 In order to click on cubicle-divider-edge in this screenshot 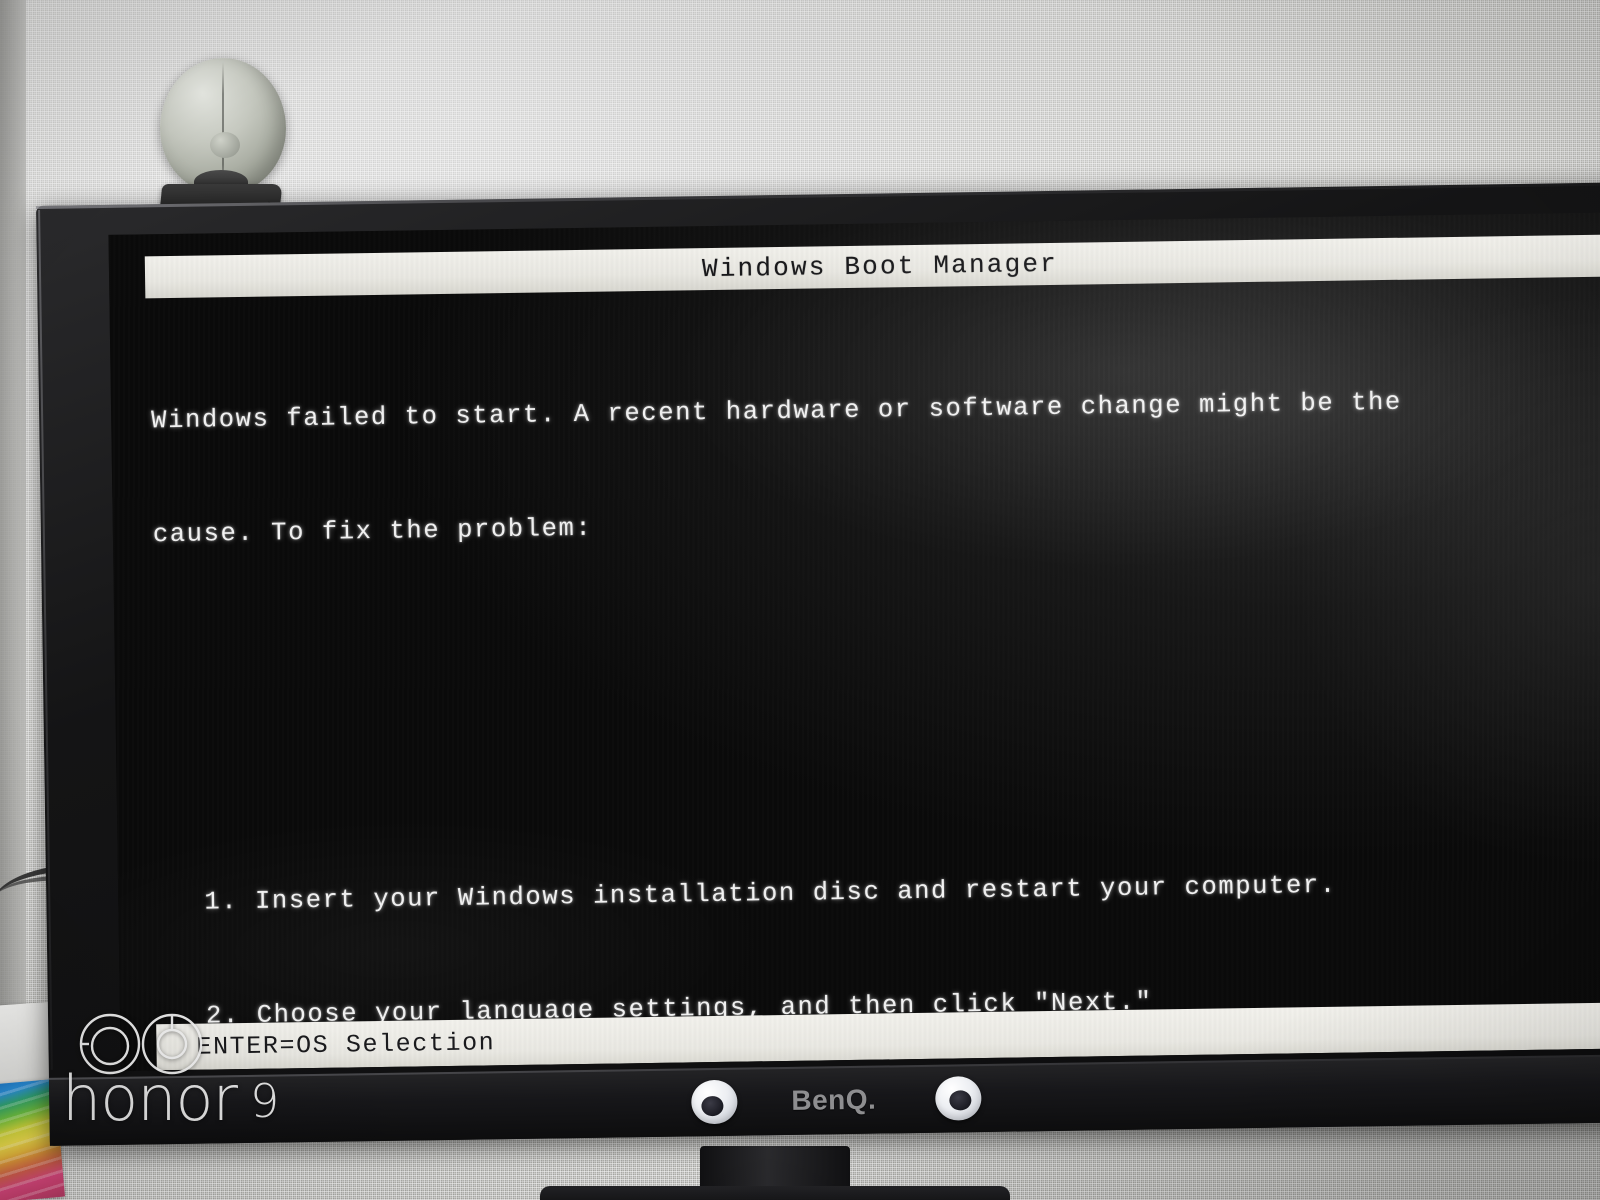, I will do `click(13, 505)`.